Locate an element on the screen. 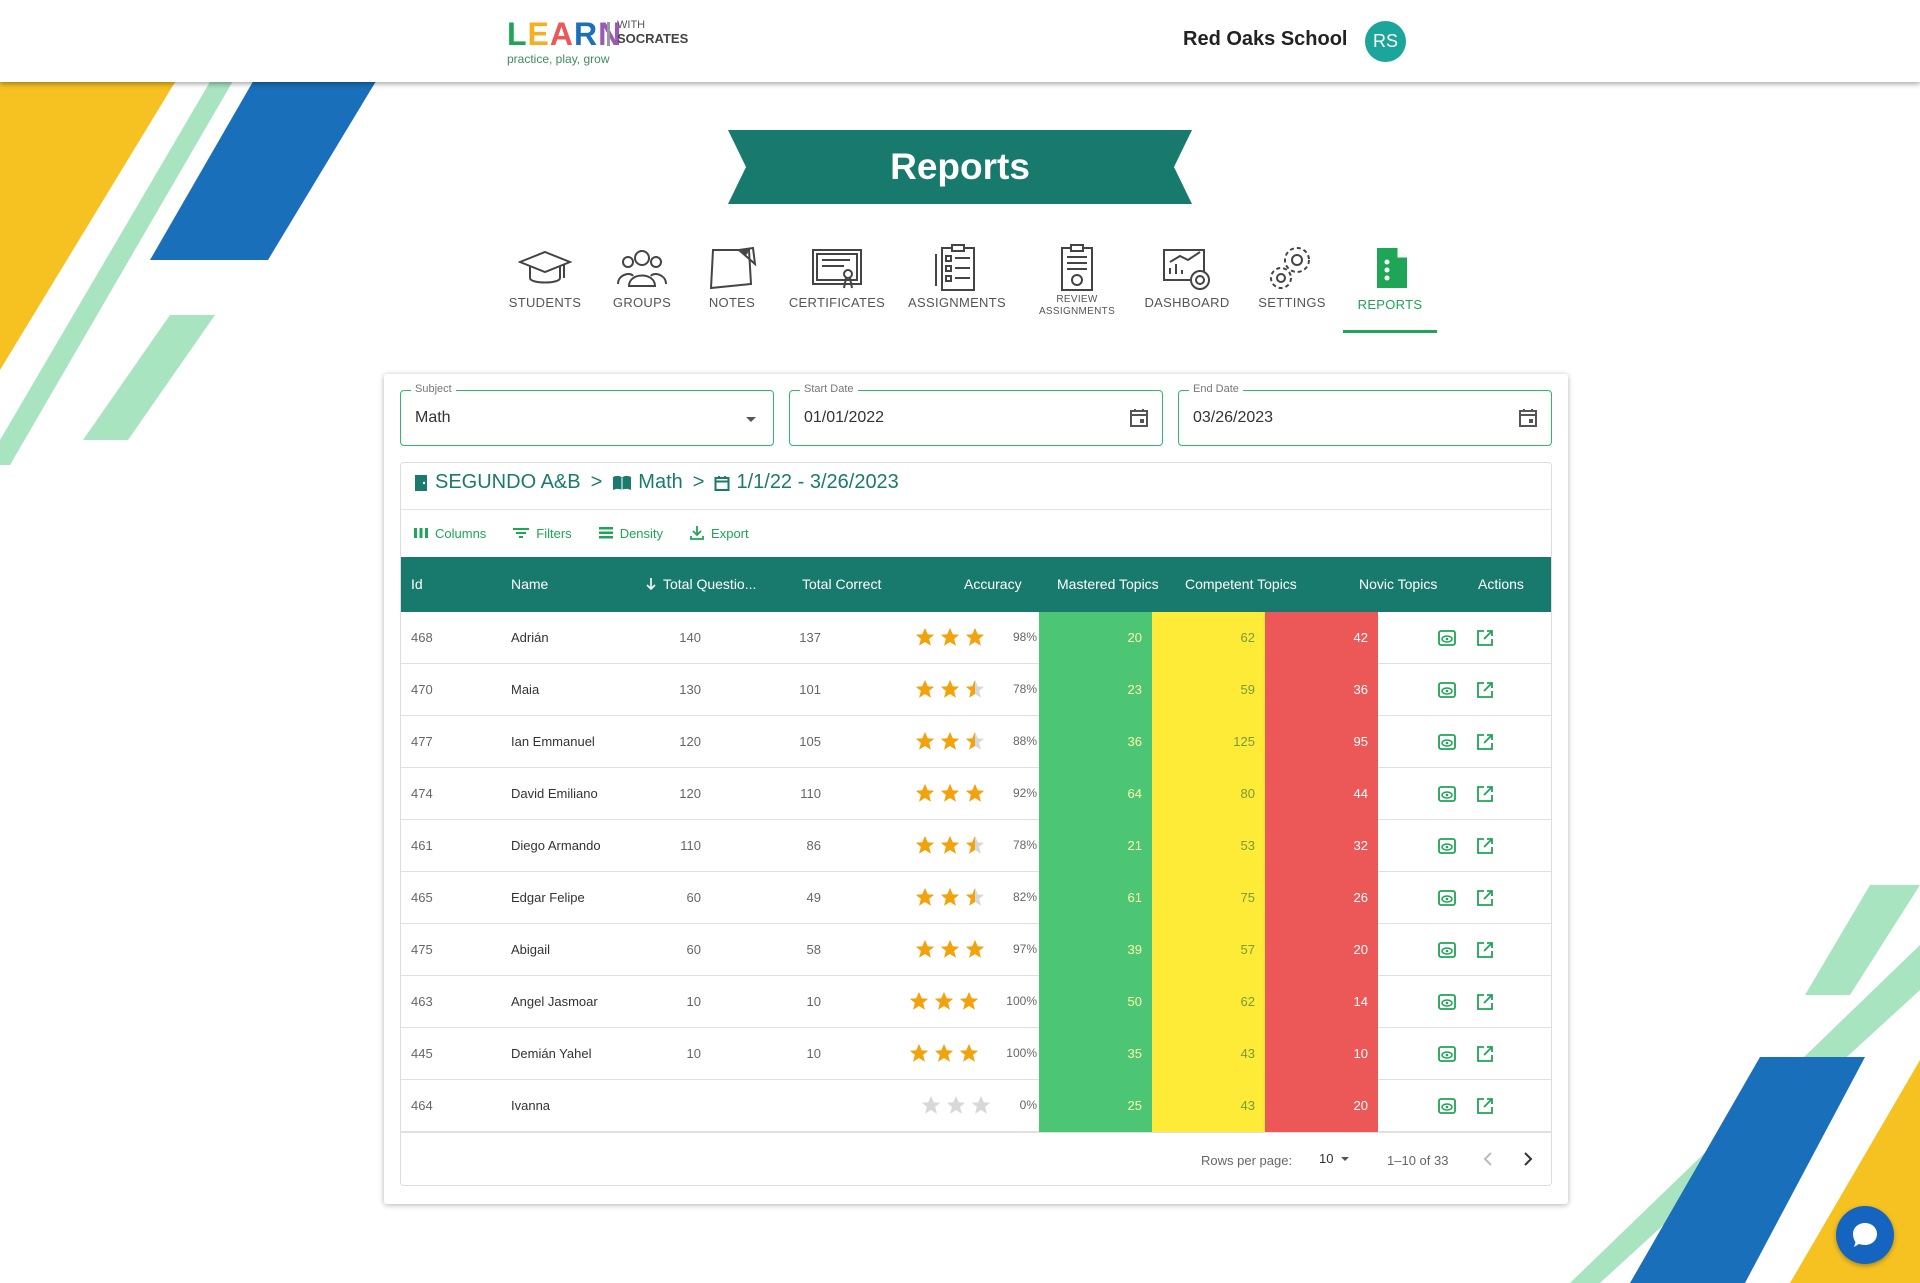  novice-topics-cell: 36 is located at coordinates (1321, 690).